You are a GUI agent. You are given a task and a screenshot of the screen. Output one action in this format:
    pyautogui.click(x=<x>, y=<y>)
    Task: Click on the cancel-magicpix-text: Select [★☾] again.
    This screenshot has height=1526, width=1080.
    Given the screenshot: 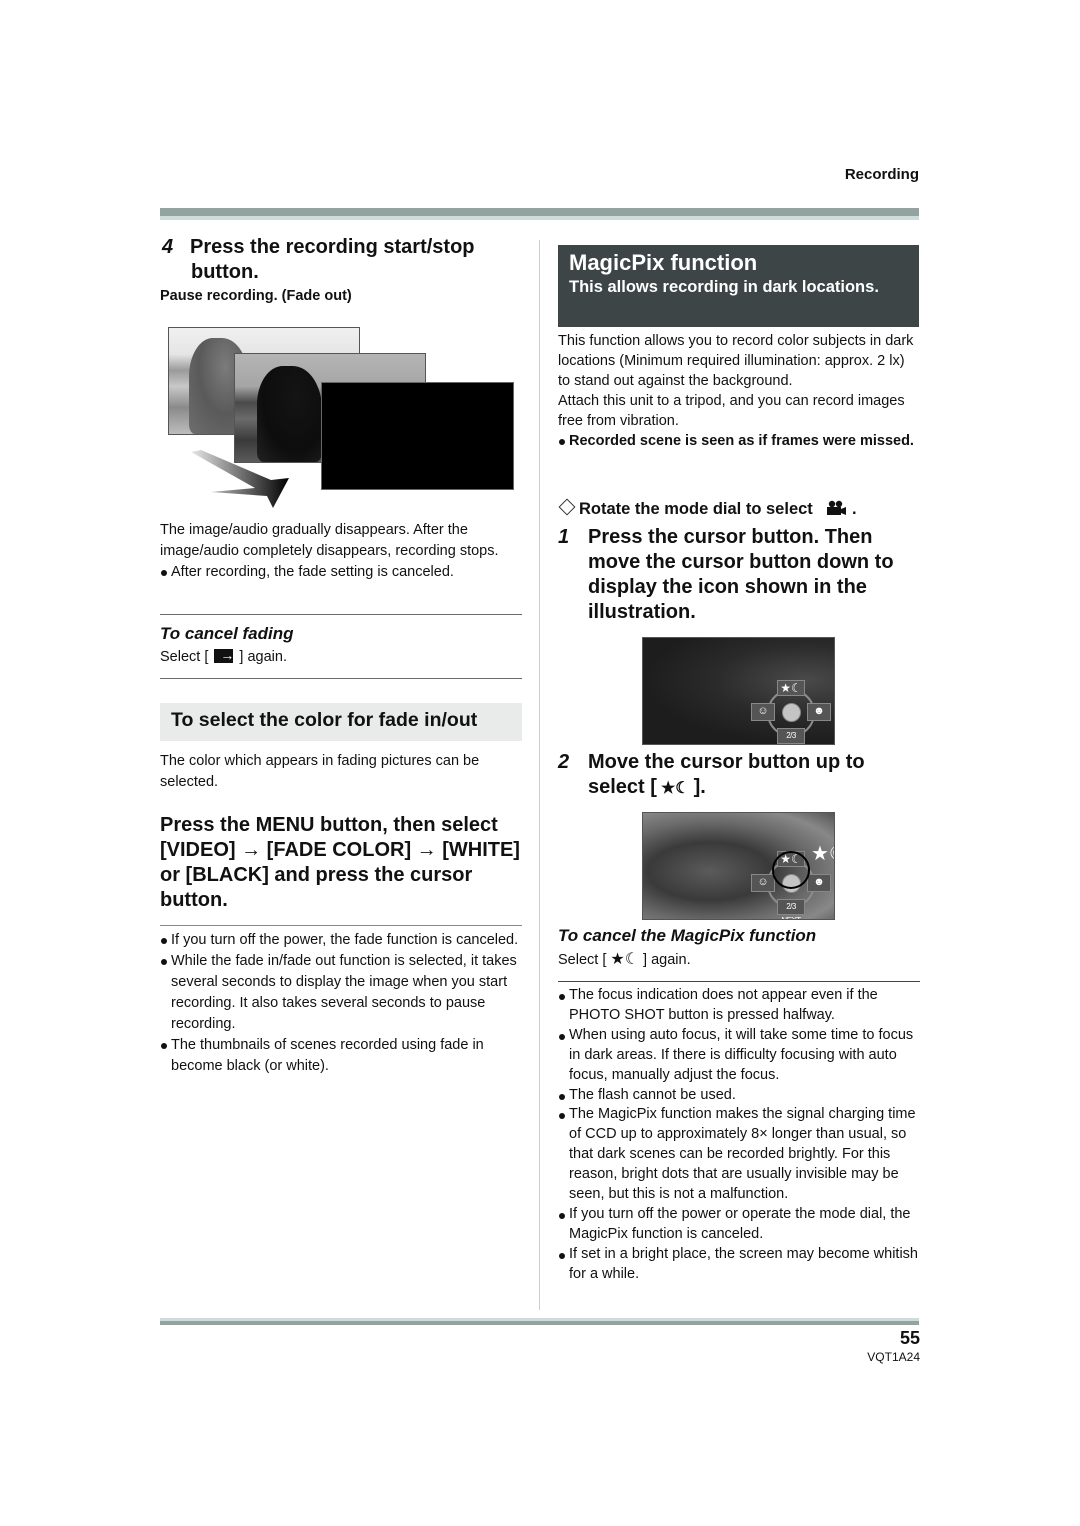 What is the action you would take?
    pyautogui.click(x=624, y=960)
    